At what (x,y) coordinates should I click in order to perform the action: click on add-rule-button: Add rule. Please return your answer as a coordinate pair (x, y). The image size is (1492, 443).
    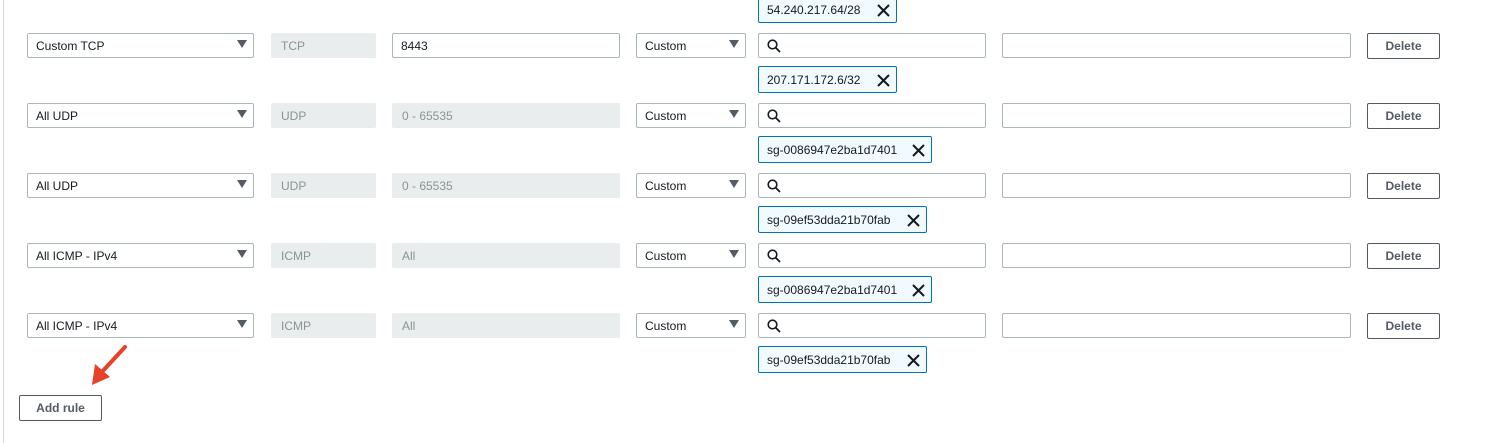
    Looking at the image, I should click on (60, 408).